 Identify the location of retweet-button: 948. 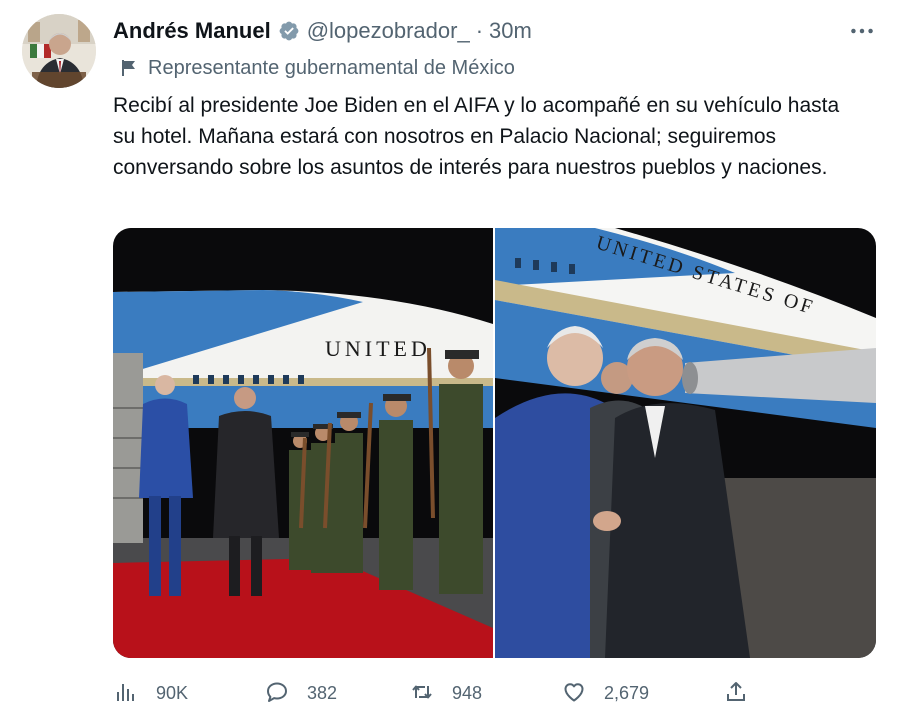
(446, 693).